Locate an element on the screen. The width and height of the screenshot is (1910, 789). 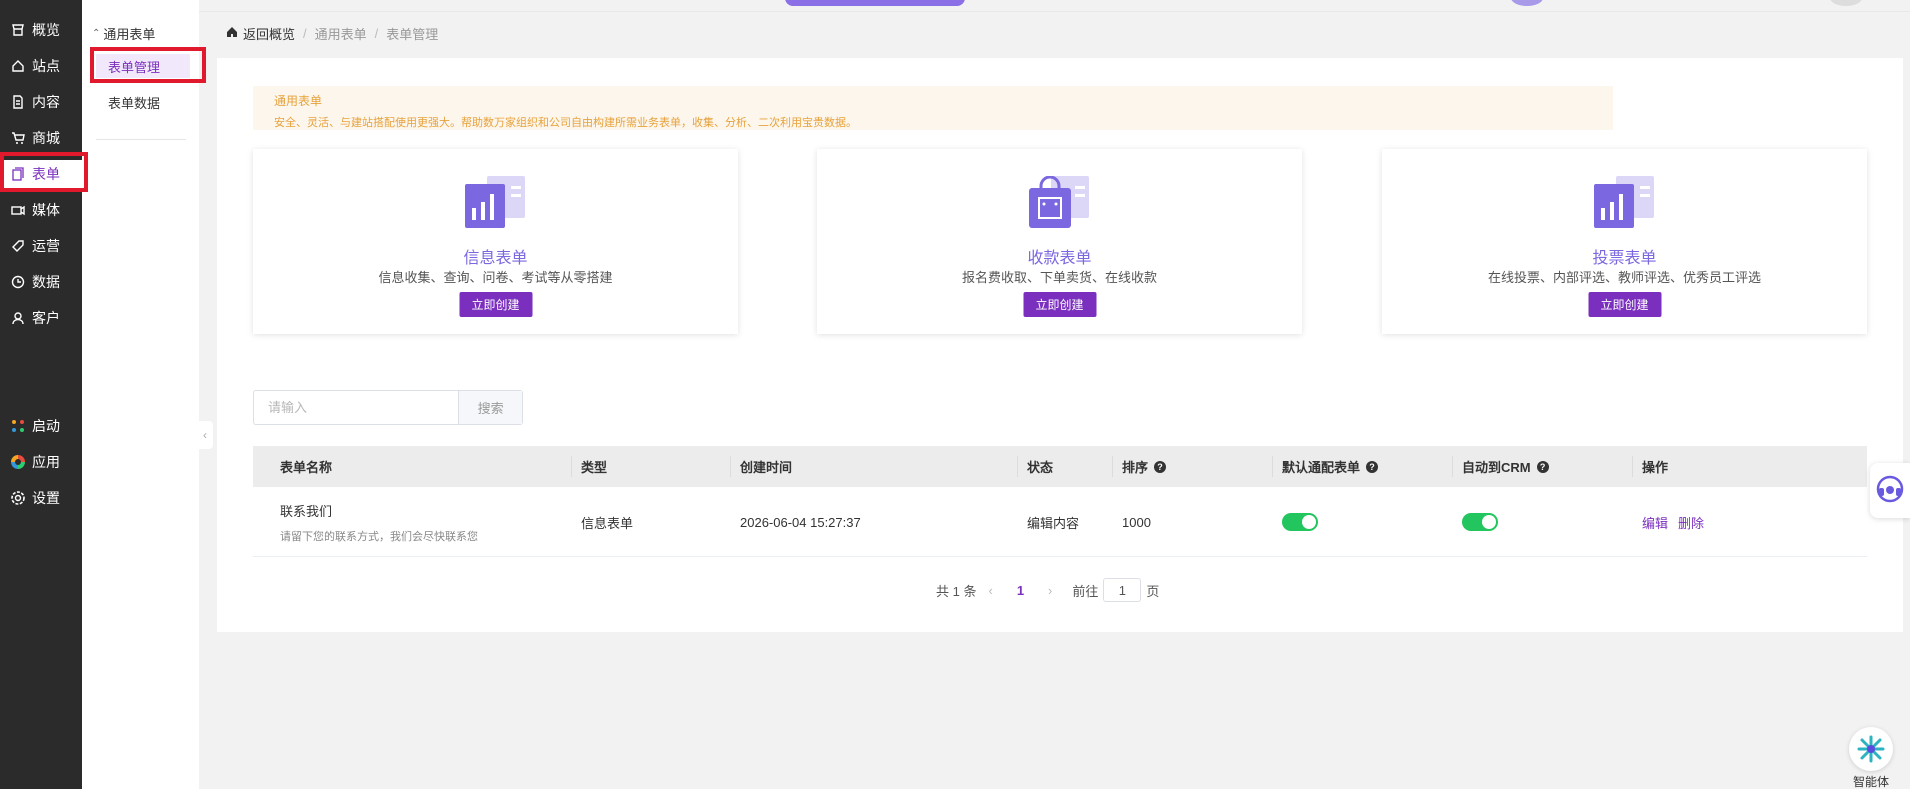
column-label: 状态 is located at coordinates (1040, 467).